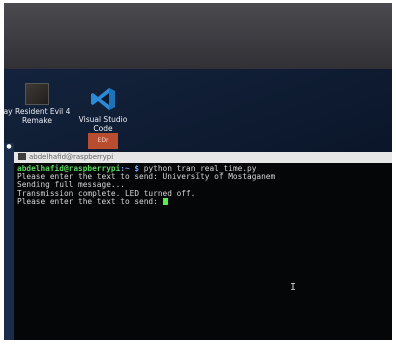  I want to click on terminal-input-prompt: Please enter the text to send:, so click(90, 201).